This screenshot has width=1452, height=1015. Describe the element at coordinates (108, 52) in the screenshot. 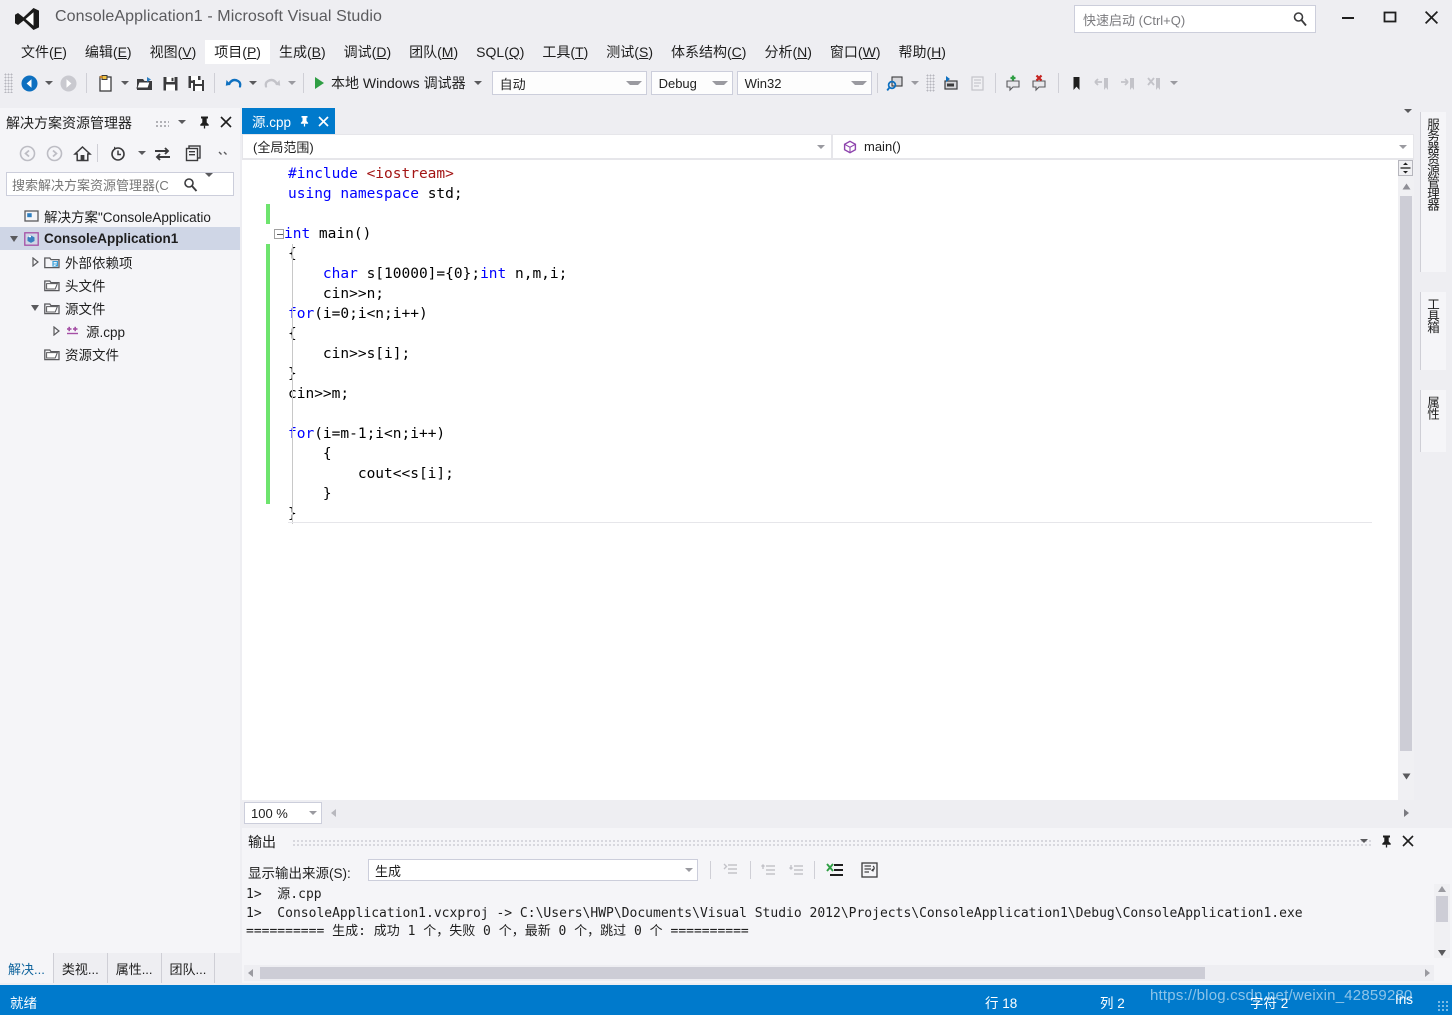

I see `menu-item-1: 编辑(E)` at that location.